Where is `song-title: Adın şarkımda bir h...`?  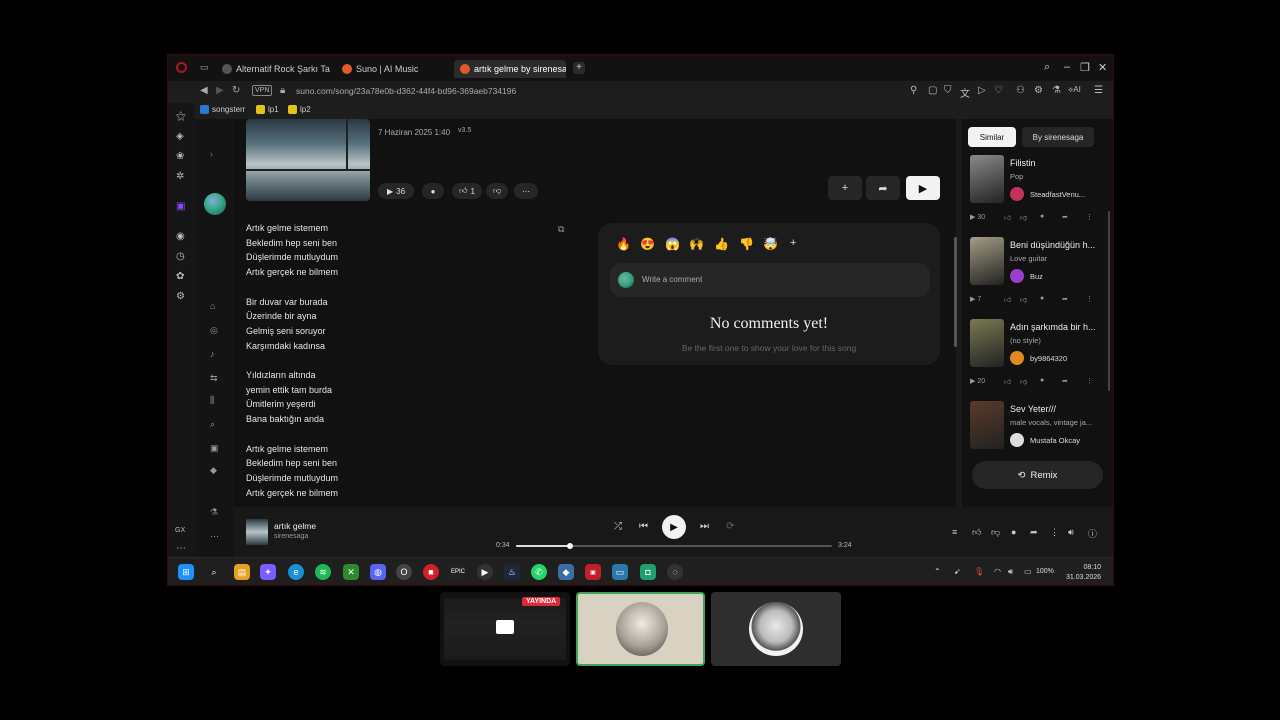 song-title: Adın şarkımda bir h... is located at coordinates (1053, 327).